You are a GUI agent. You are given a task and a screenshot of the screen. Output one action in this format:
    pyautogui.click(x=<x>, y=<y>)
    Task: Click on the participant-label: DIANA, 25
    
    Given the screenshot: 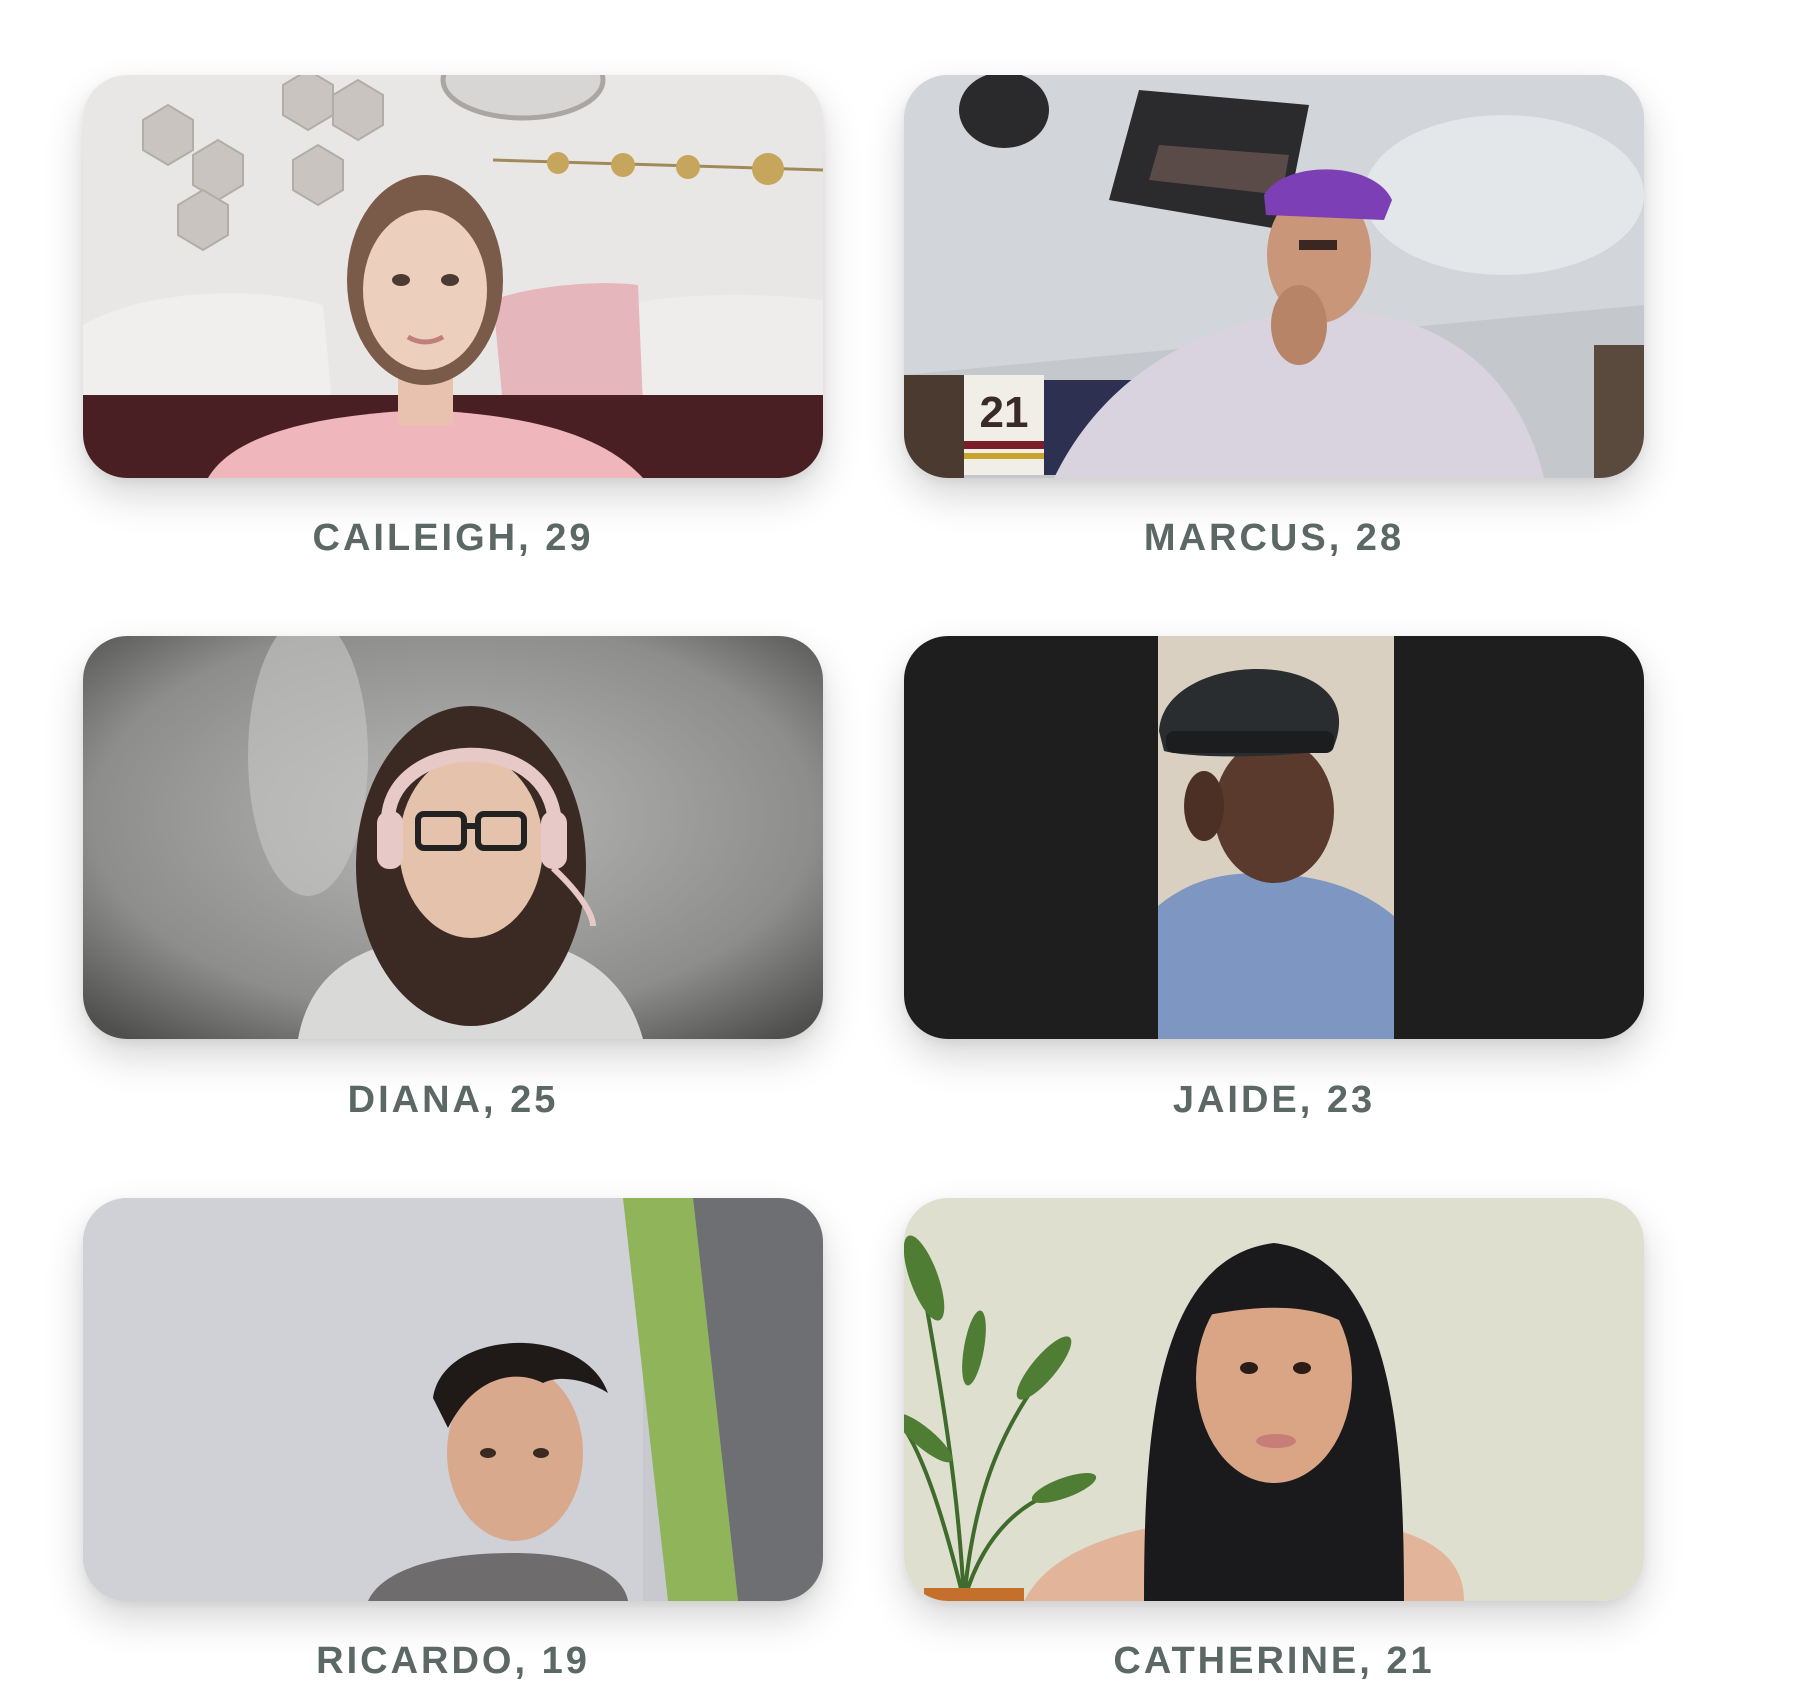 What is the action you would take?
    pyautogui.click(x=453, y=1100)
    